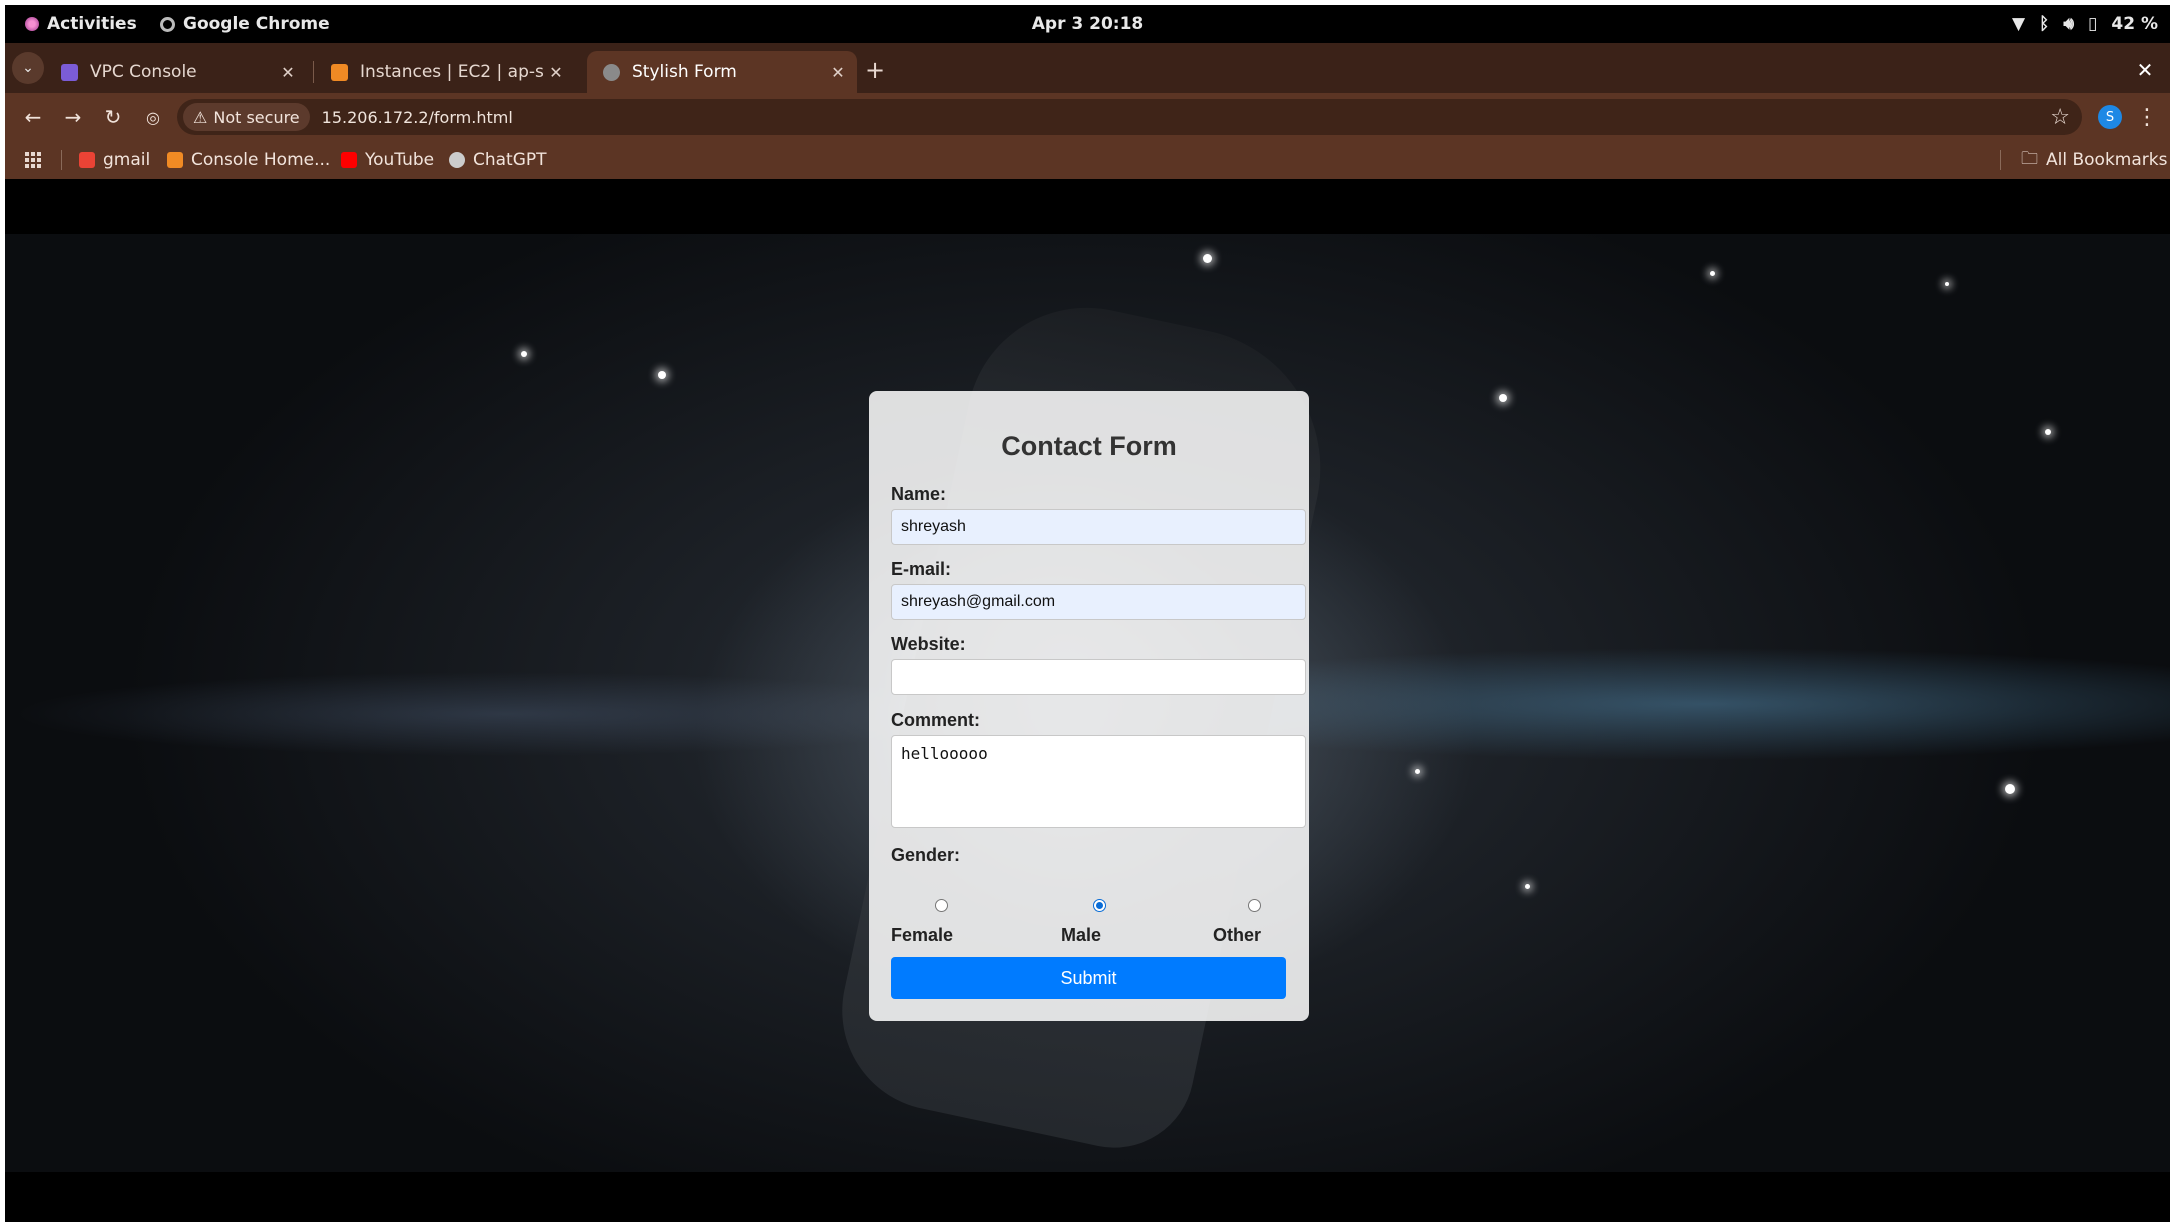 This screenshot has height=1222, width=2170. I want to click on gender-radio-male, so click(1099, 905).